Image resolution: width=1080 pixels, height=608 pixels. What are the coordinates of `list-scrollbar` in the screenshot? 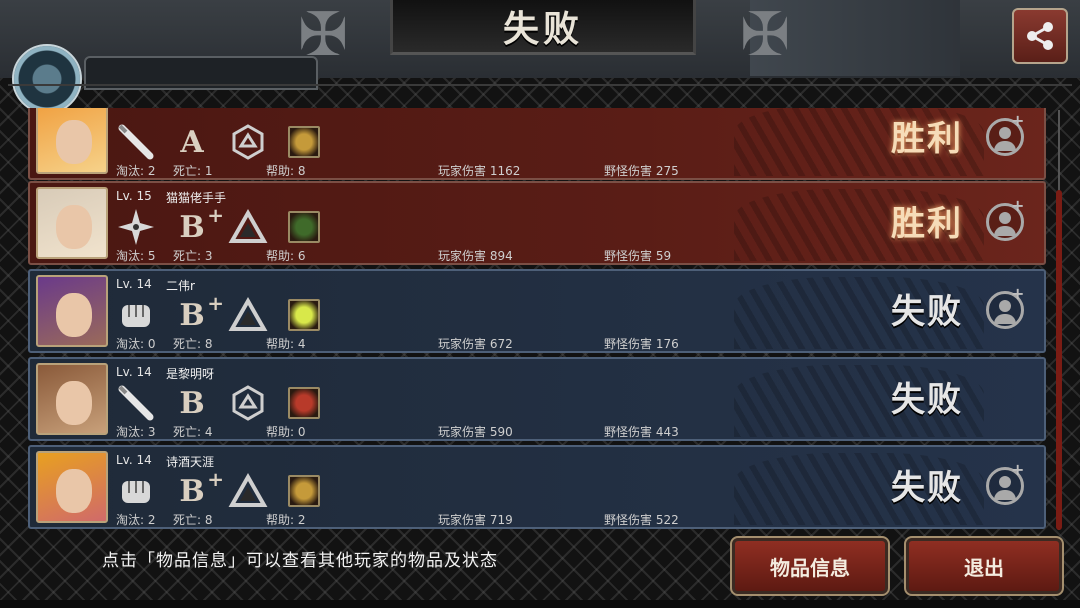 It's located at (1059, 320).